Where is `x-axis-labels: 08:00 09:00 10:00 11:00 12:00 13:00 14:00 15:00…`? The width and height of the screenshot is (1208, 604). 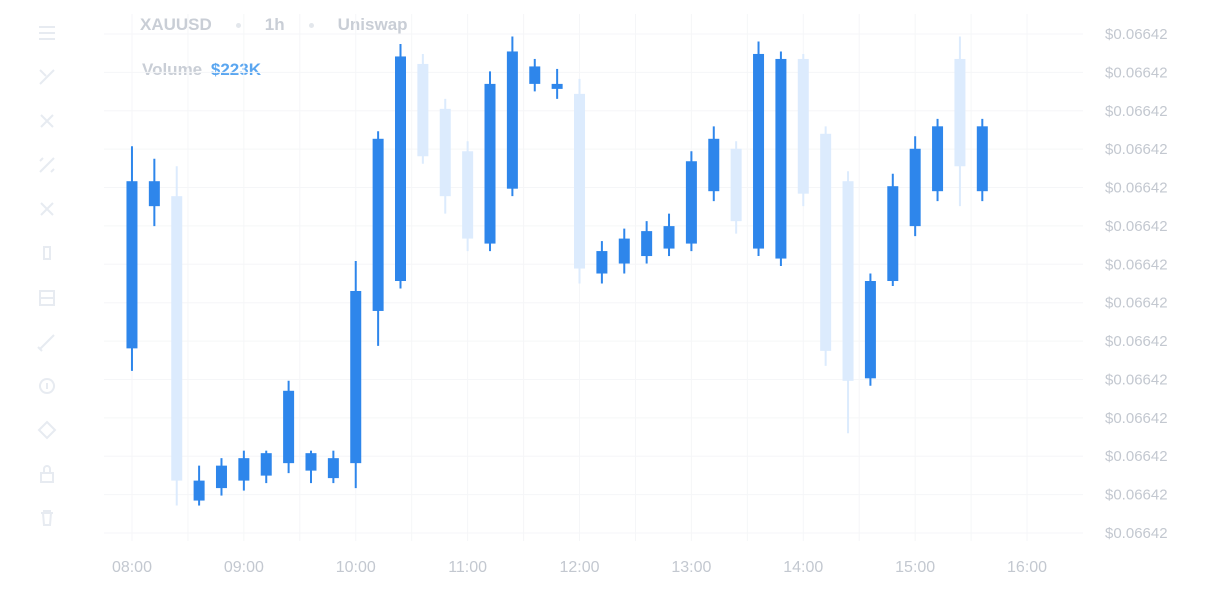 x-axis-labels: 08:00 09:00 10:00 11:00 12:00 13:00 14:00 15:00… is located at coordinates (579, 567).